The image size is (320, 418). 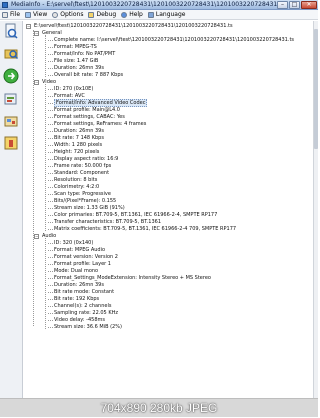 I want to click on tree-field: Width: 1 280 pixels, so click(x=75, y=145).